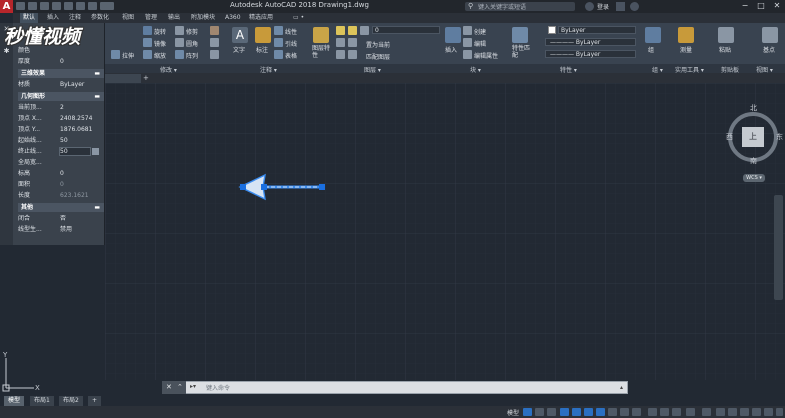 The width and height of the screenshot is (785, 418). I want to click on layout-tab-layout2: 布局2, so click(71, 401).